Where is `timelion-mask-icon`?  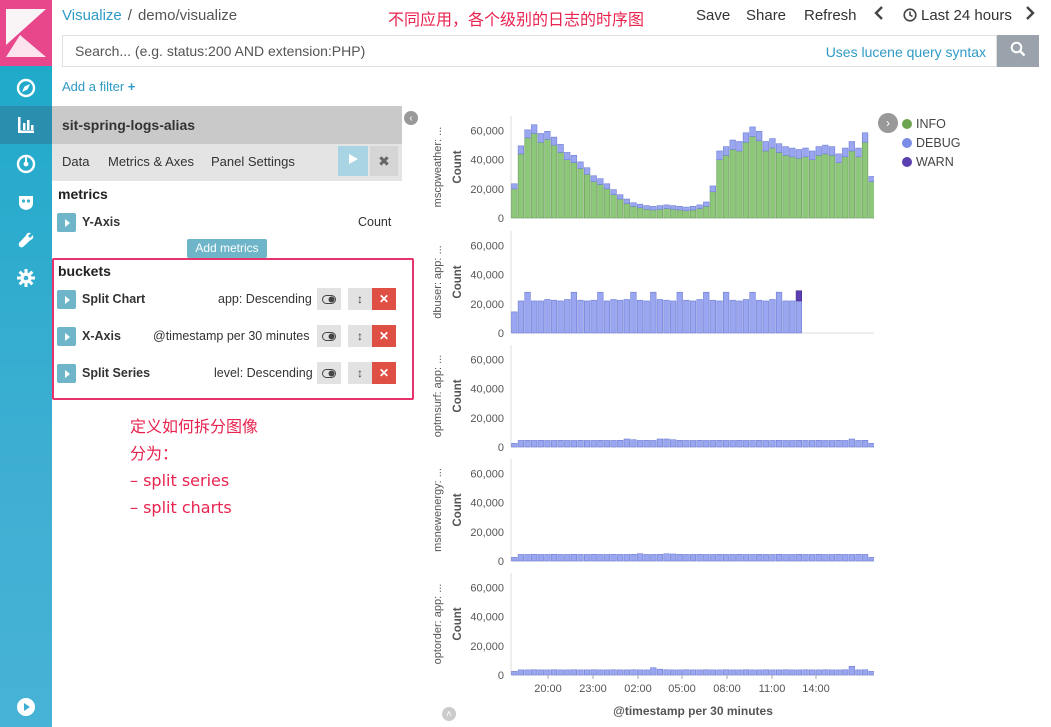
timelion-mask-icon is located at coordinates (26, 202).